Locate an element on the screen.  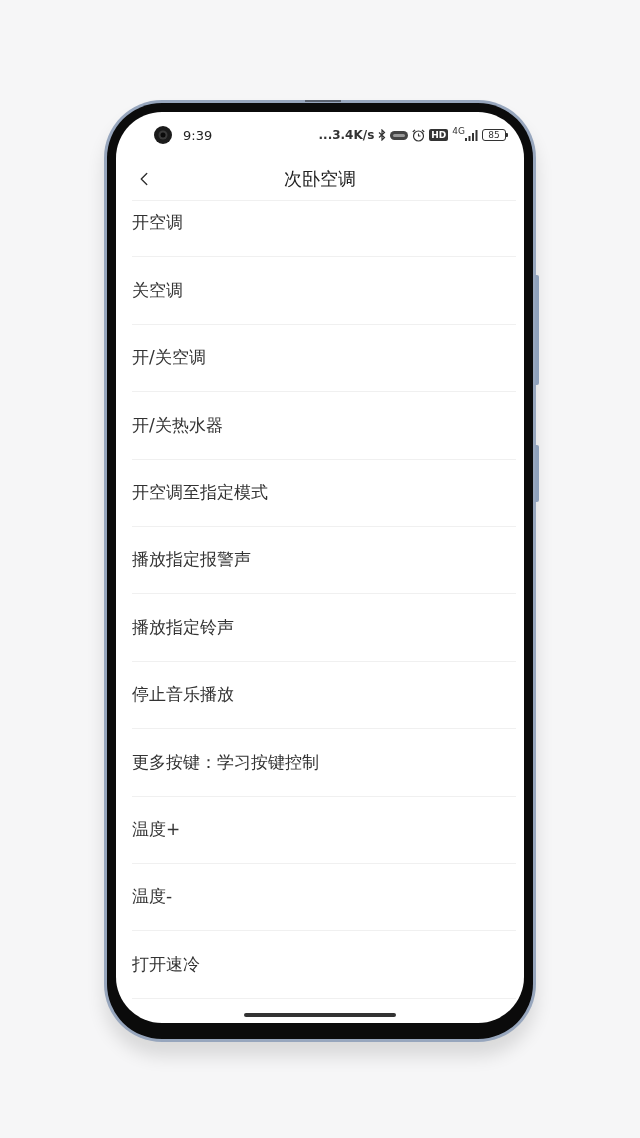
list-item: 播放指定铃声 is located at coordinates (324, 628).